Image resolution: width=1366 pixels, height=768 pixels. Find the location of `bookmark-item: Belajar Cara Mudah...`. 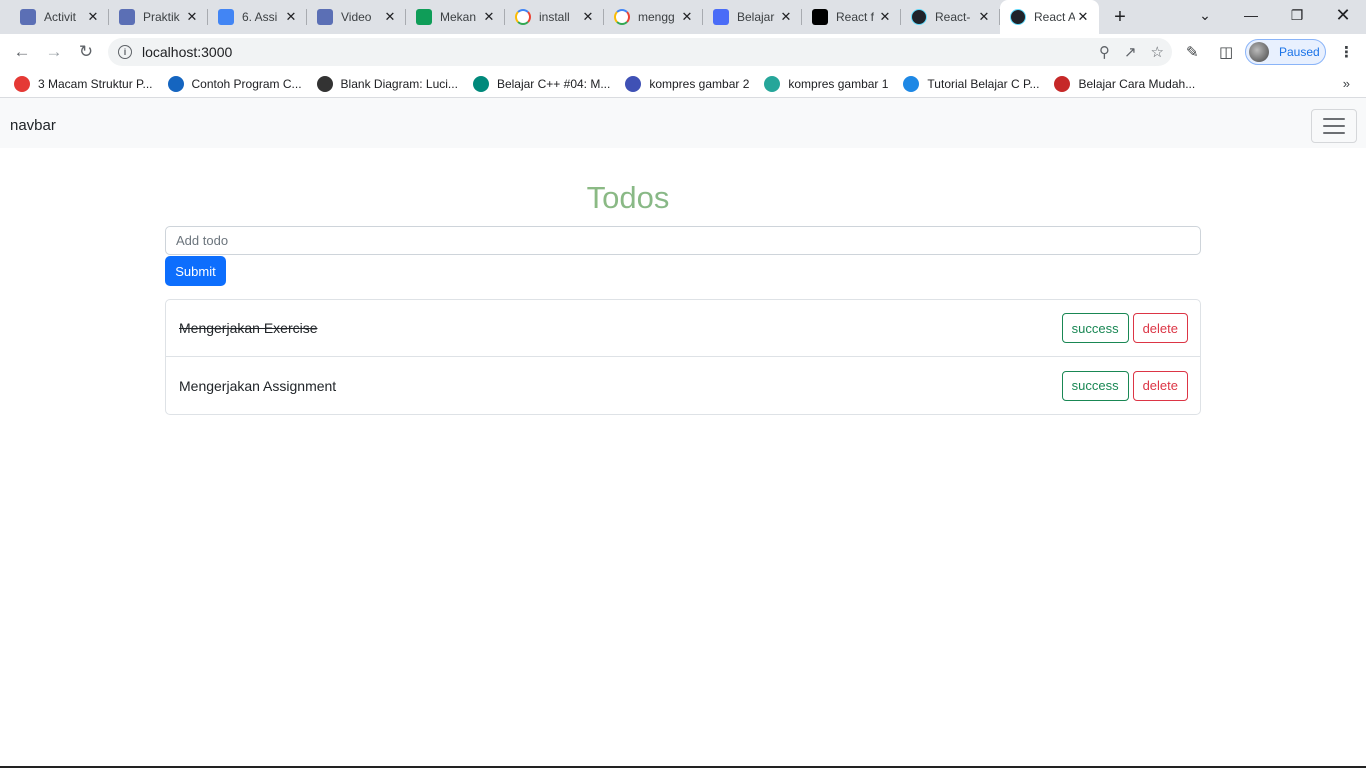

bookmark-item: Belajar Cara Mudah... is located at coordinates (1125, 83).